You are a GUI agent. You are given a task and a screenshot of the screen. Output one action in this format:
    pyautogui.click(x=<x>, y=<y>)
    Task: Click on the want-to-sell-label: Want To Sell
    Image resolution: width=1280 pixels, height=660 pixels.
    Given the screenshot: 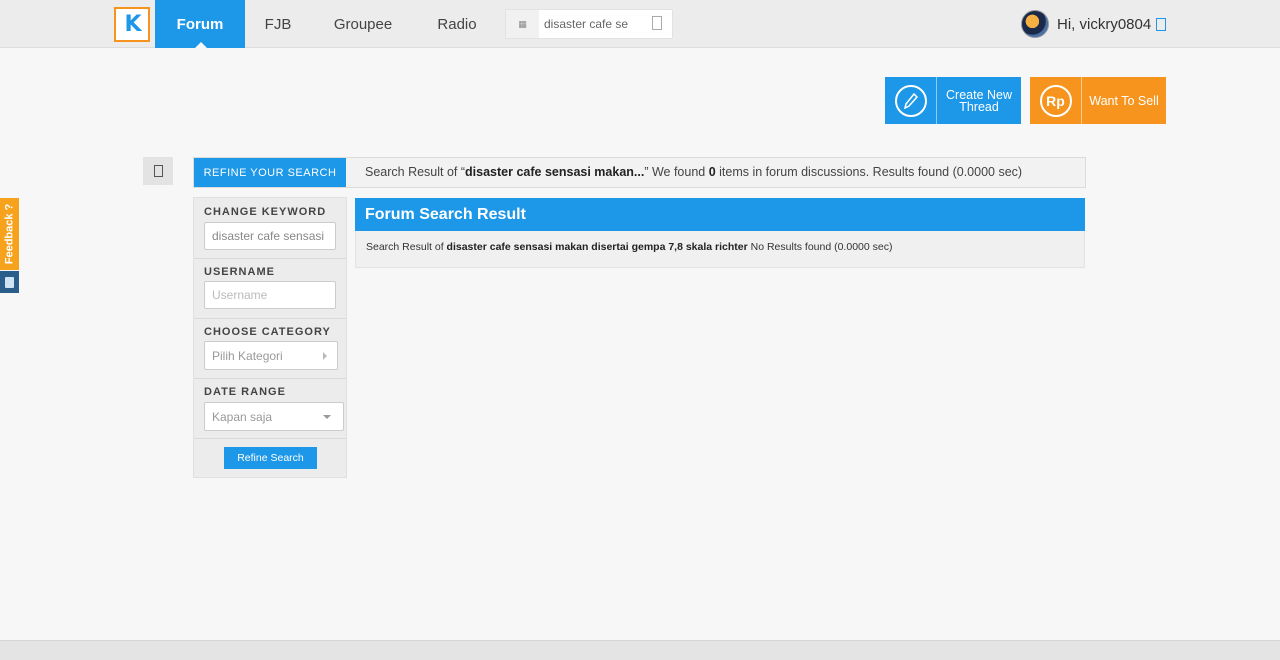 What is the action you would take?
    pyautogui.click(x=1124, y=100)
    